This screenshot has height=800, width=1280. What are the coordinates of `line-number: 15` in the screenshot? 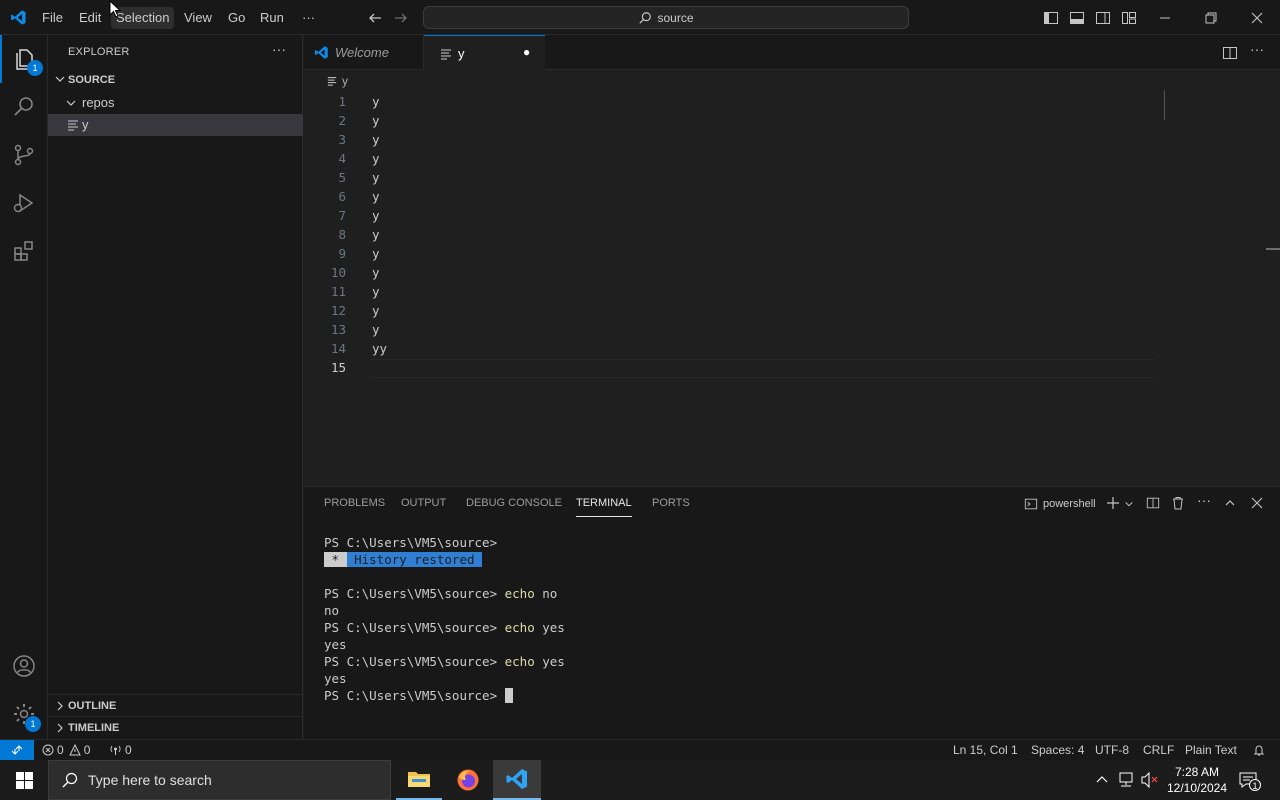 It's located at (338, 367).